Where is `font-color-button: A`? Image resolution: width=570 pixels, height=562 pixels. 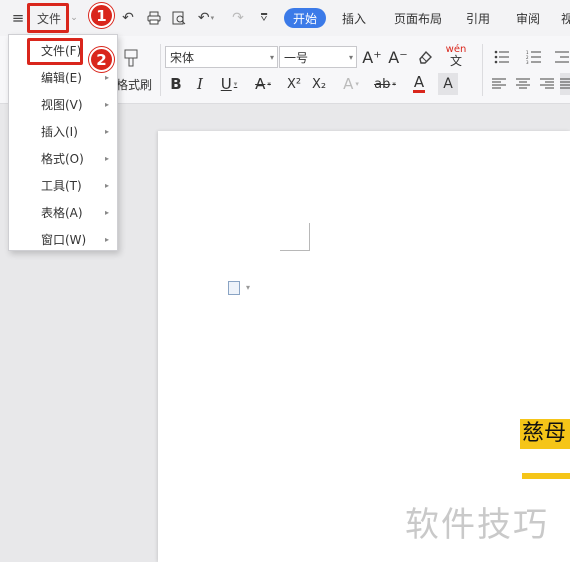
font-color-button: A is located at coordinates (419, 84).